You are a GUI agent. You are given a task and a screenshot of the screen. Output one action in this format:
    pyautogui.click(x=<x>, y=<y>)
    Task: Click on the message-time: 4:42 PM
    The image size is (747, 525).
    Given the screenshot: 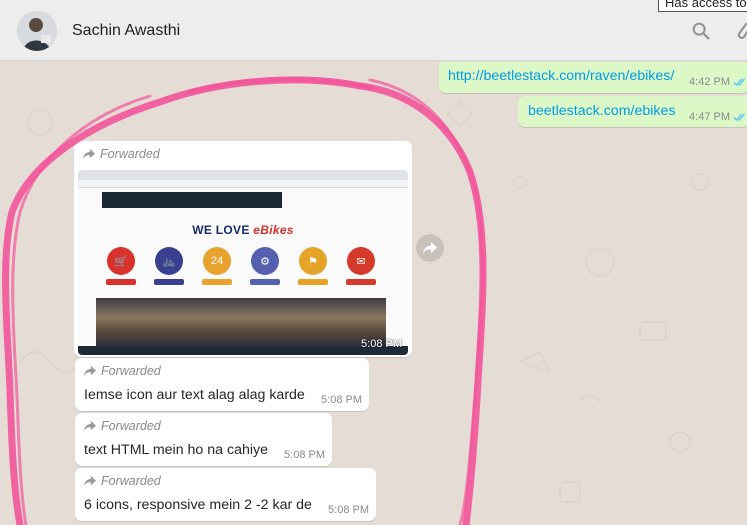 What is the action you would take?
    pyautogui.click(x=709, y=82)
    